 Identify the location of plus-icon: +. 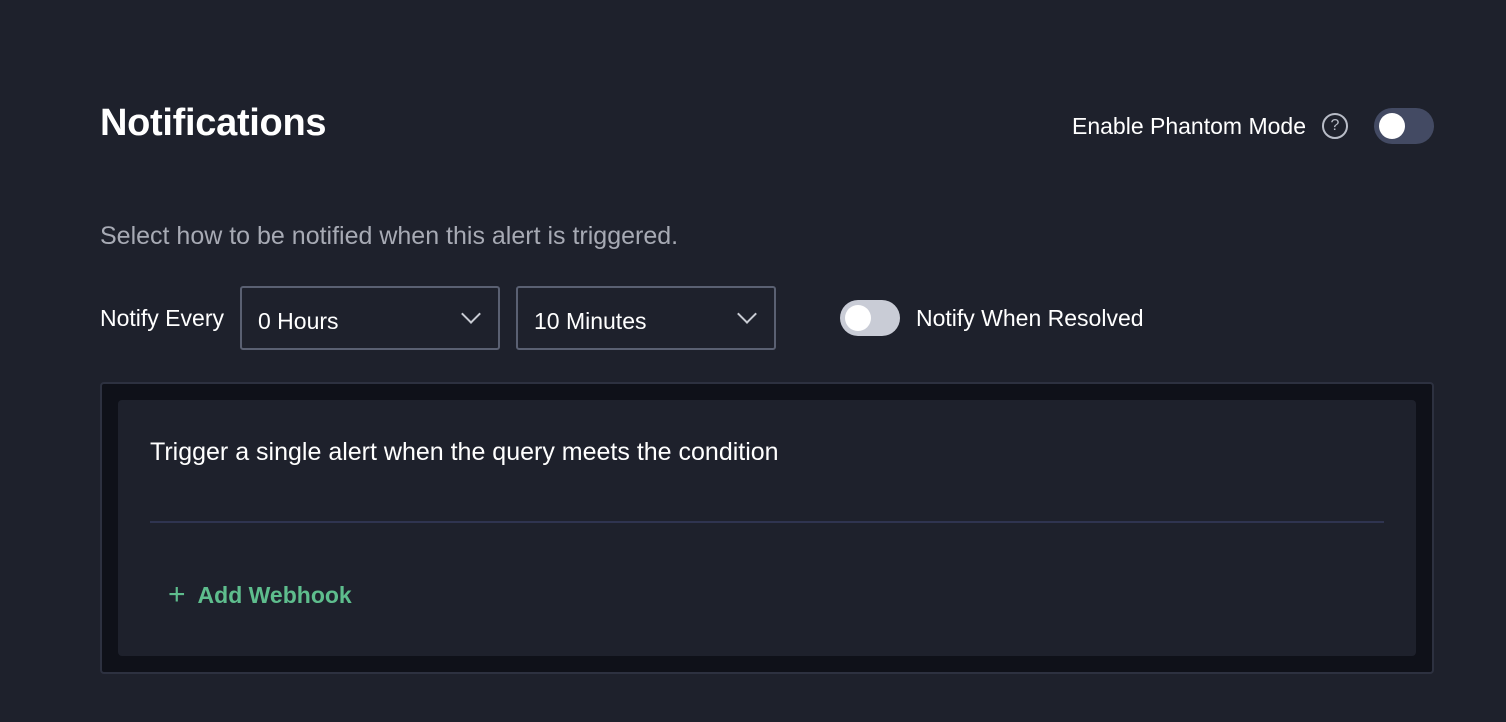
(177, 594).